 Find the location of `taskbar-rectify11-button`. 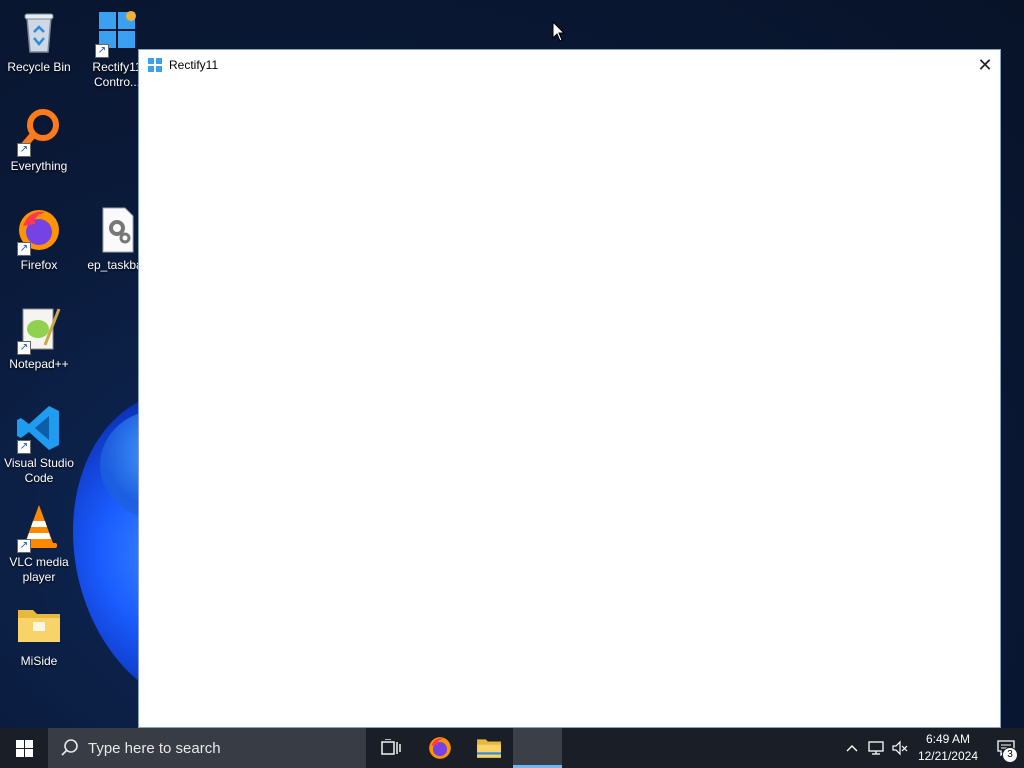

taskbar-rectify11-button is located at coordinates (537, 748).